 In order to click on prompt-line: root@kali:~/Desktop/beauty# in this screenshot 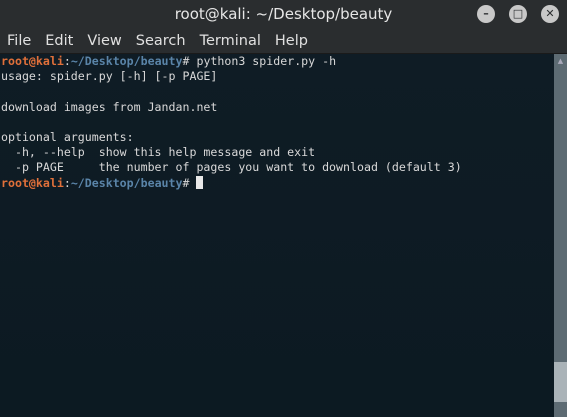, I will do `click(277, 183)`.